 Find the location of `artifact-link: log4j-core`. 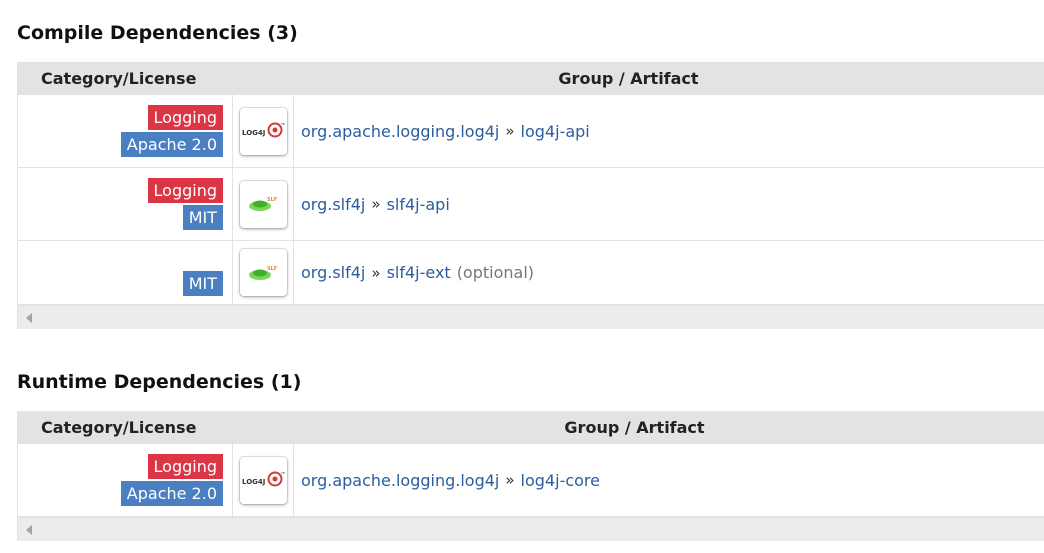

artifact-link: log4j-core is located at coordinates (560, 480).